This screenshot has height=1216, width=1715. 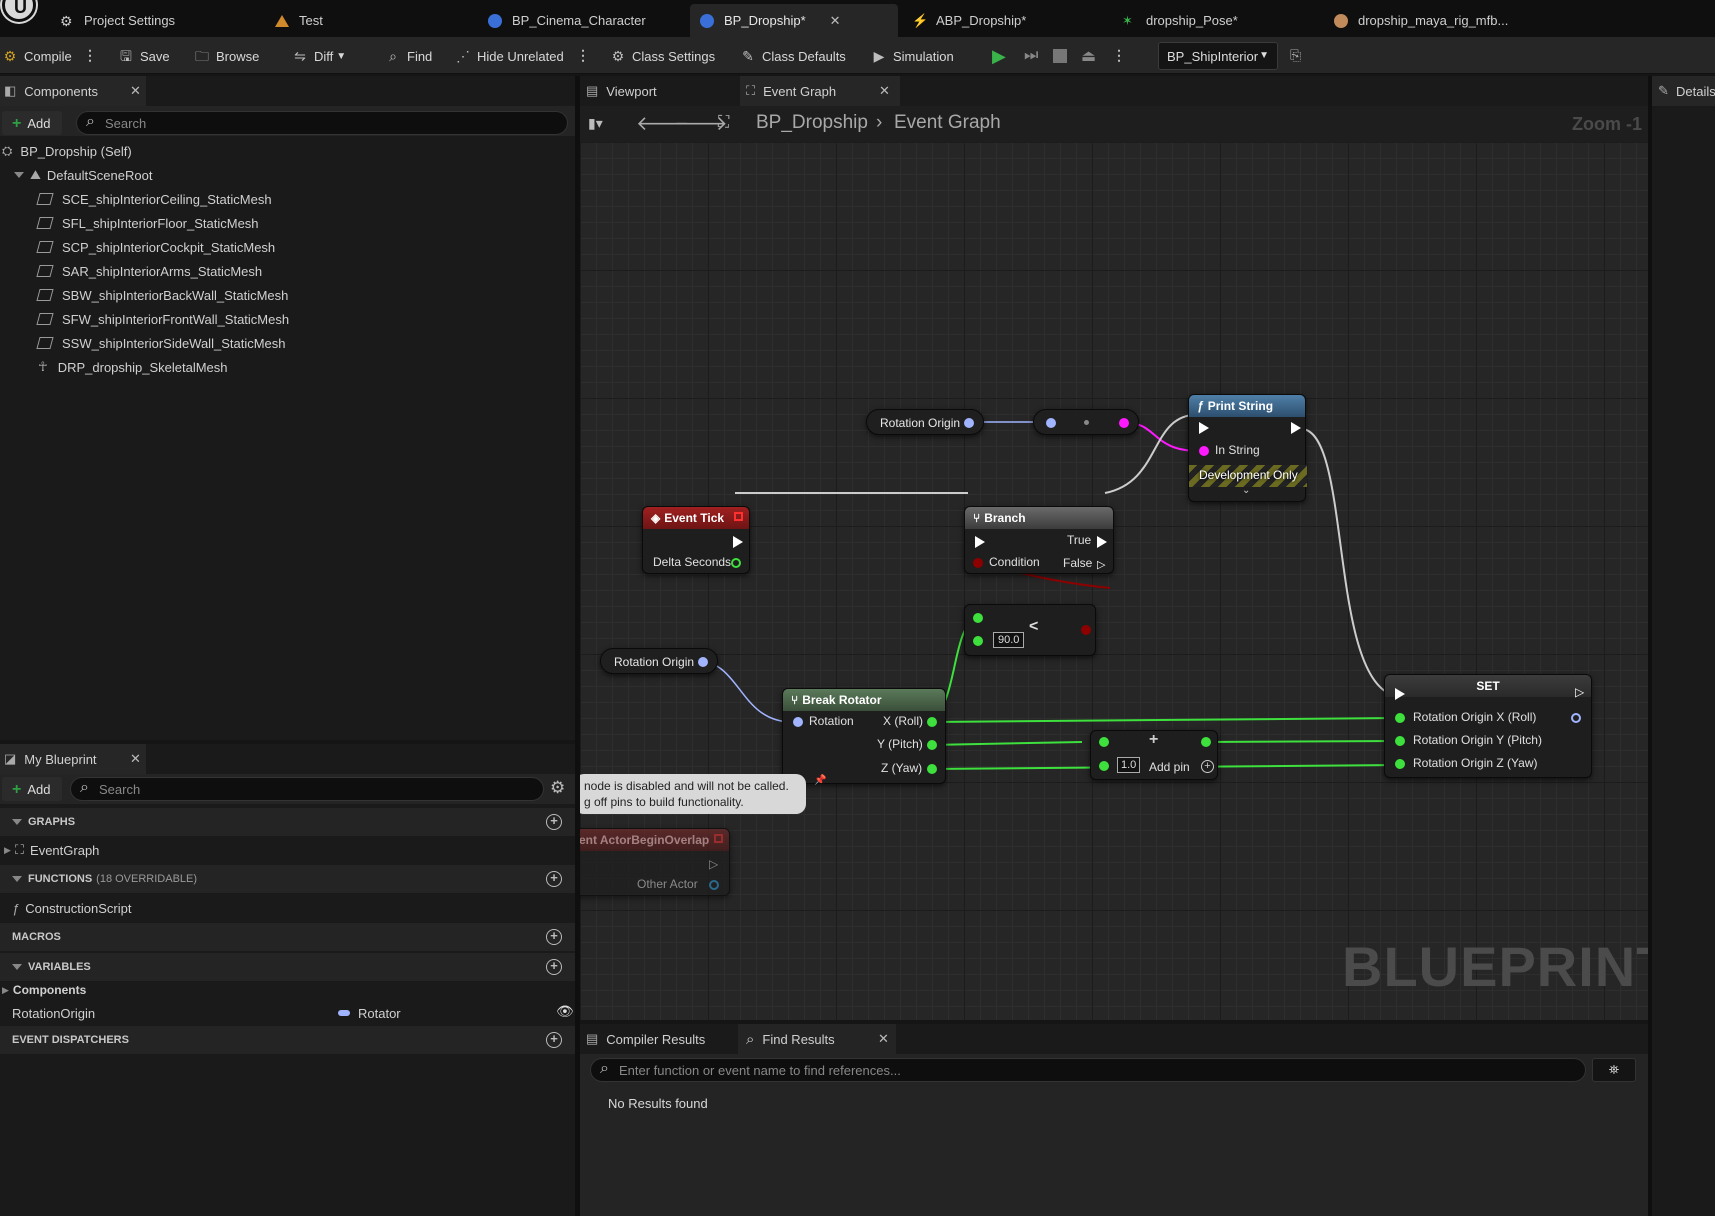 What do you see at coordinates (1207, 766) in the screenshot?
I see `add-pin-icon: +` at bounding box center [1207, 766].